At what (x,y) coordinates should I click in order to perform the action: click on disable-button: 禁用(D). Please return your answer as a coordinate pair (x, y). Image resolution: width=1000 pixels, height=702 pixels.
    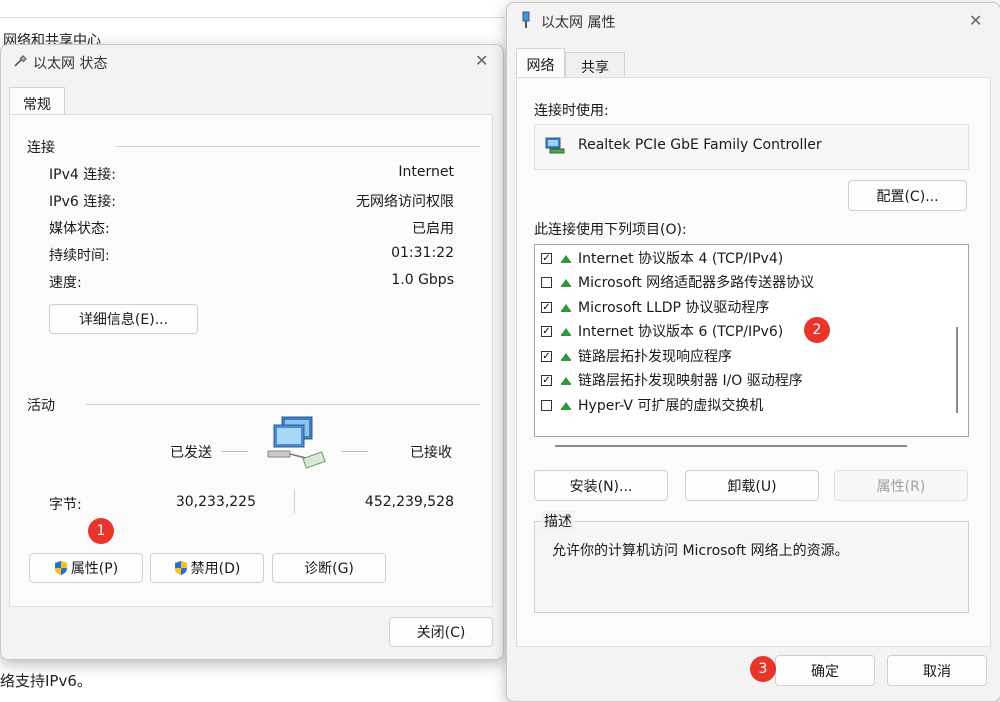
    Looking at the image, I should click on (207, 568).